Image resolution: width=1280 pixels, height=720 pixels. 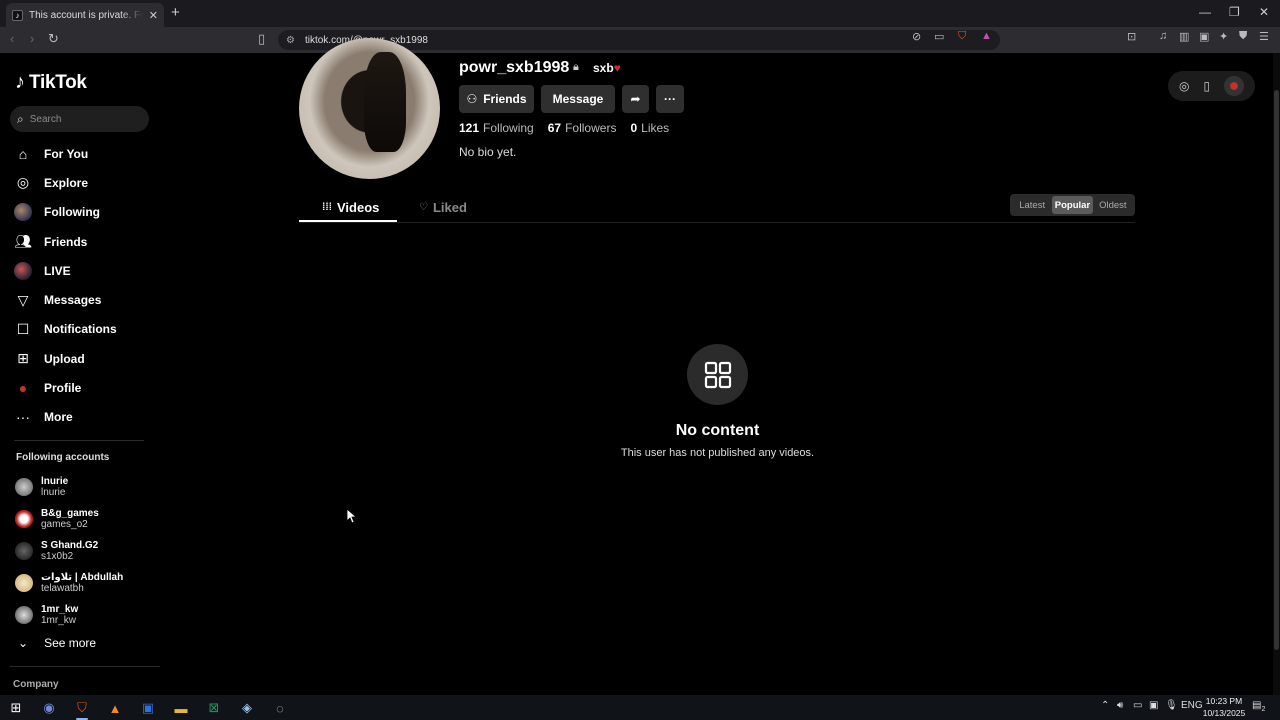 What do you see at coordinates (1153, 705) in the screenshot?
I see `display-icon: ▣` at bounding box center [1153, 705].